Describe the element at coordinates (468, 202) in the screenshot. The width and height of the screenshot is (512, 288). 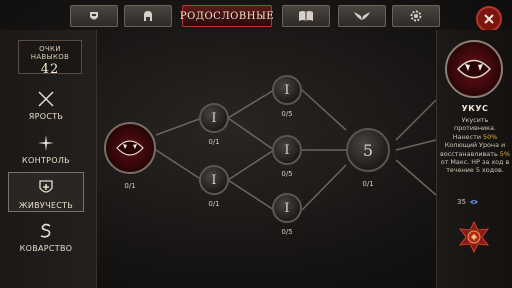
I see `skill-cost: 35` at that location.